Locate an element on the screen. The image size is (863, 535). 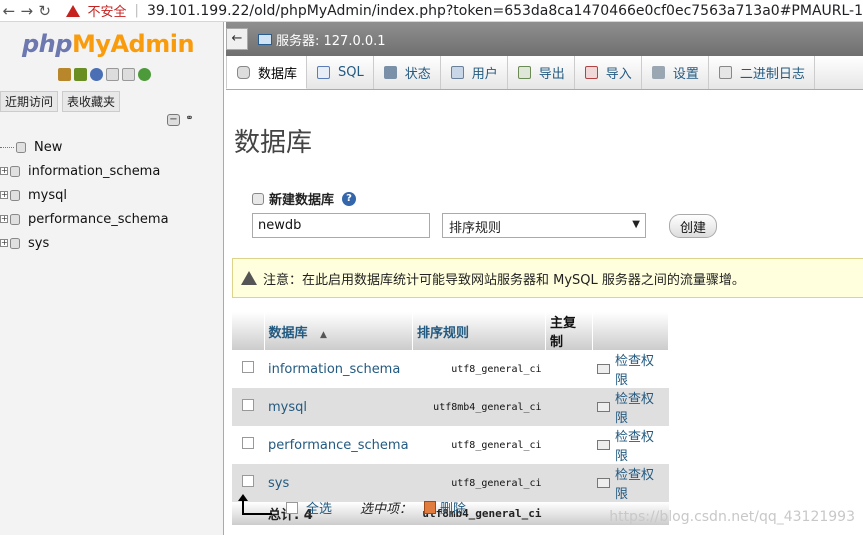
header-master: 主复制 is located at coordinates (569, 331).